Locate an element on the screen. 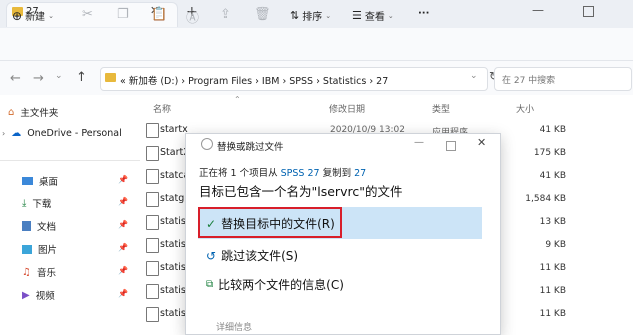 This screenshot has width=633, height=335. folder-icon is located at coordinates (110, 77).